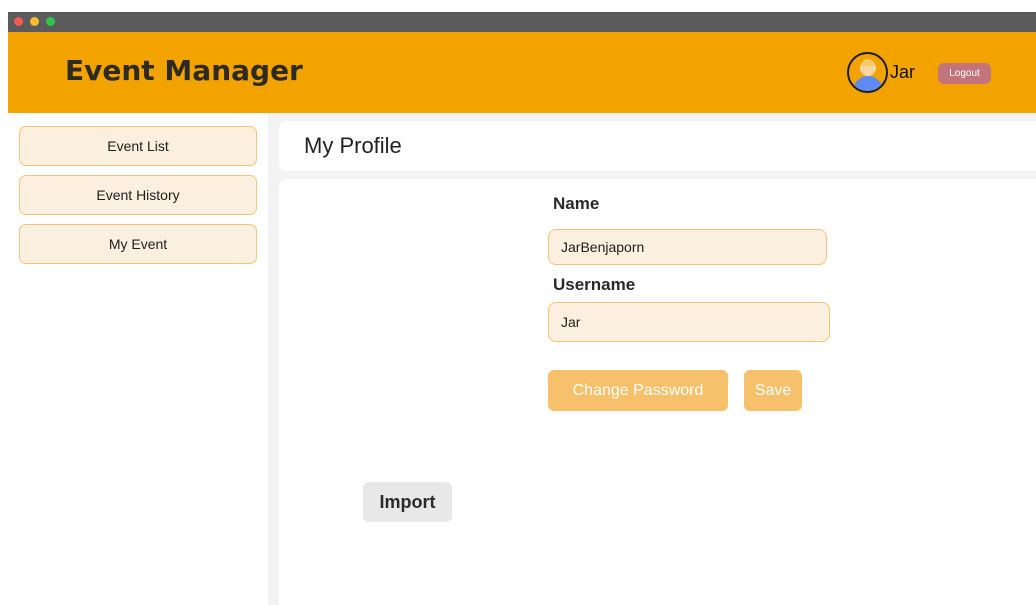 The image size is (1036, 605). What do you see at coordinates (518, 6) in the screenshot?
I see `window-top-margin` at bounding box center [518, 6].